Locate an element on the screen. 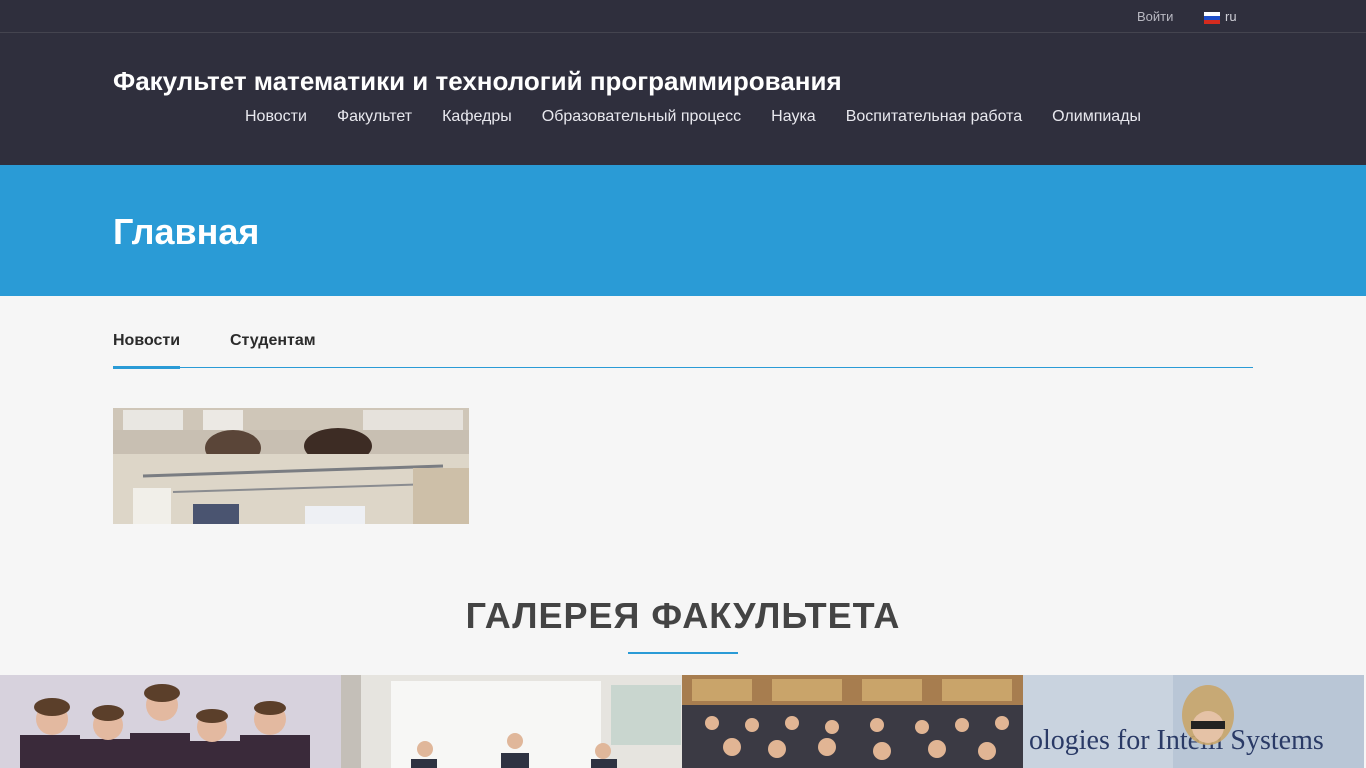  news-thumbnail is located at coordinates (291, 466).